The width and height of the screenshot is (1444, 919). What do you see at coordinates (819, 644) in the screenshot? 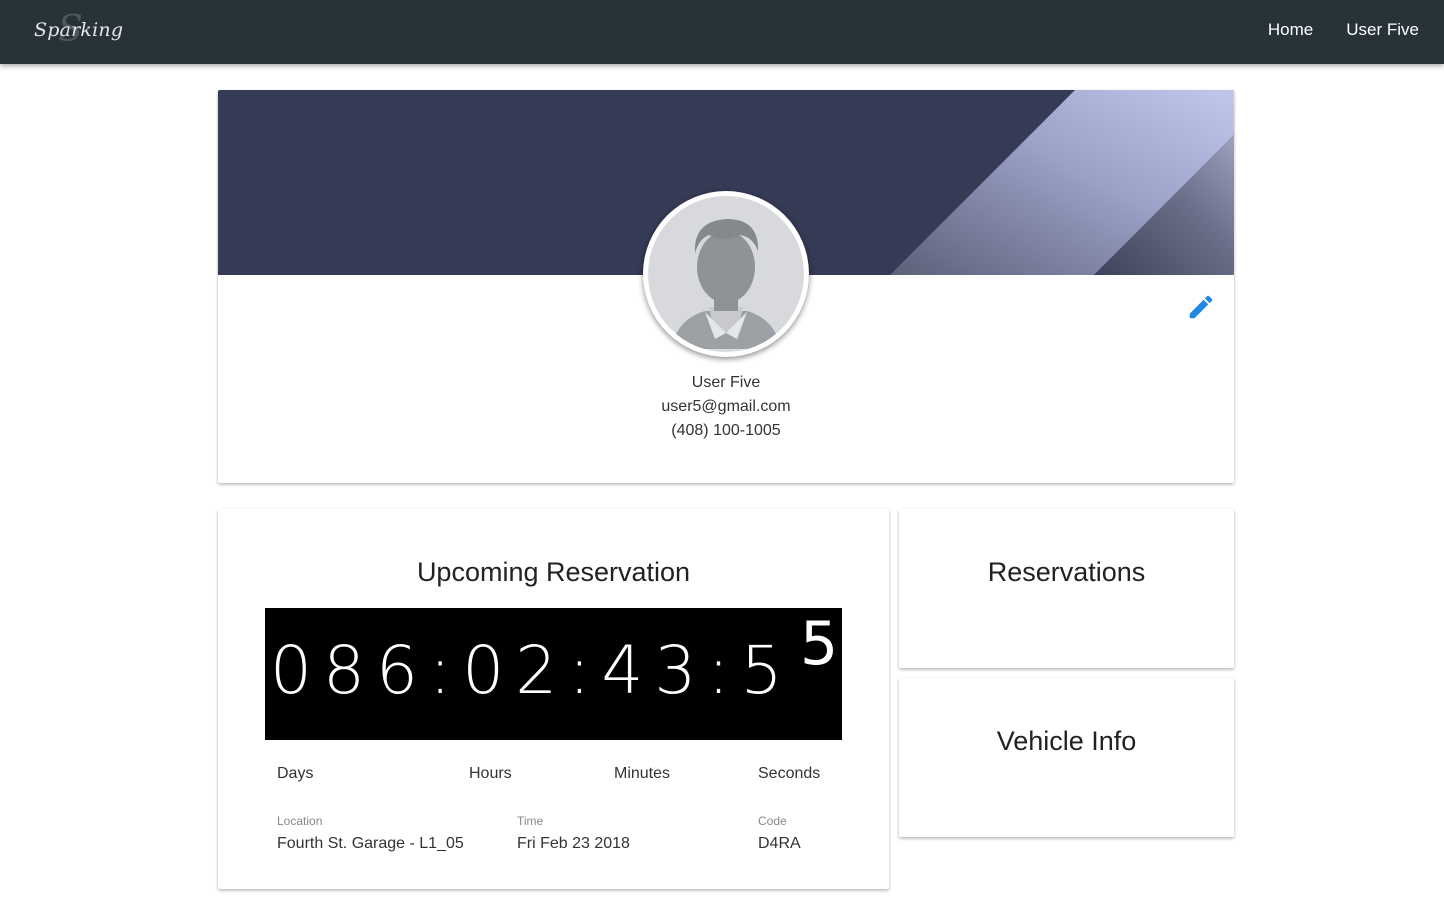
I see `countdown-rolling-digit: 5` at bounding box center [819, 644].